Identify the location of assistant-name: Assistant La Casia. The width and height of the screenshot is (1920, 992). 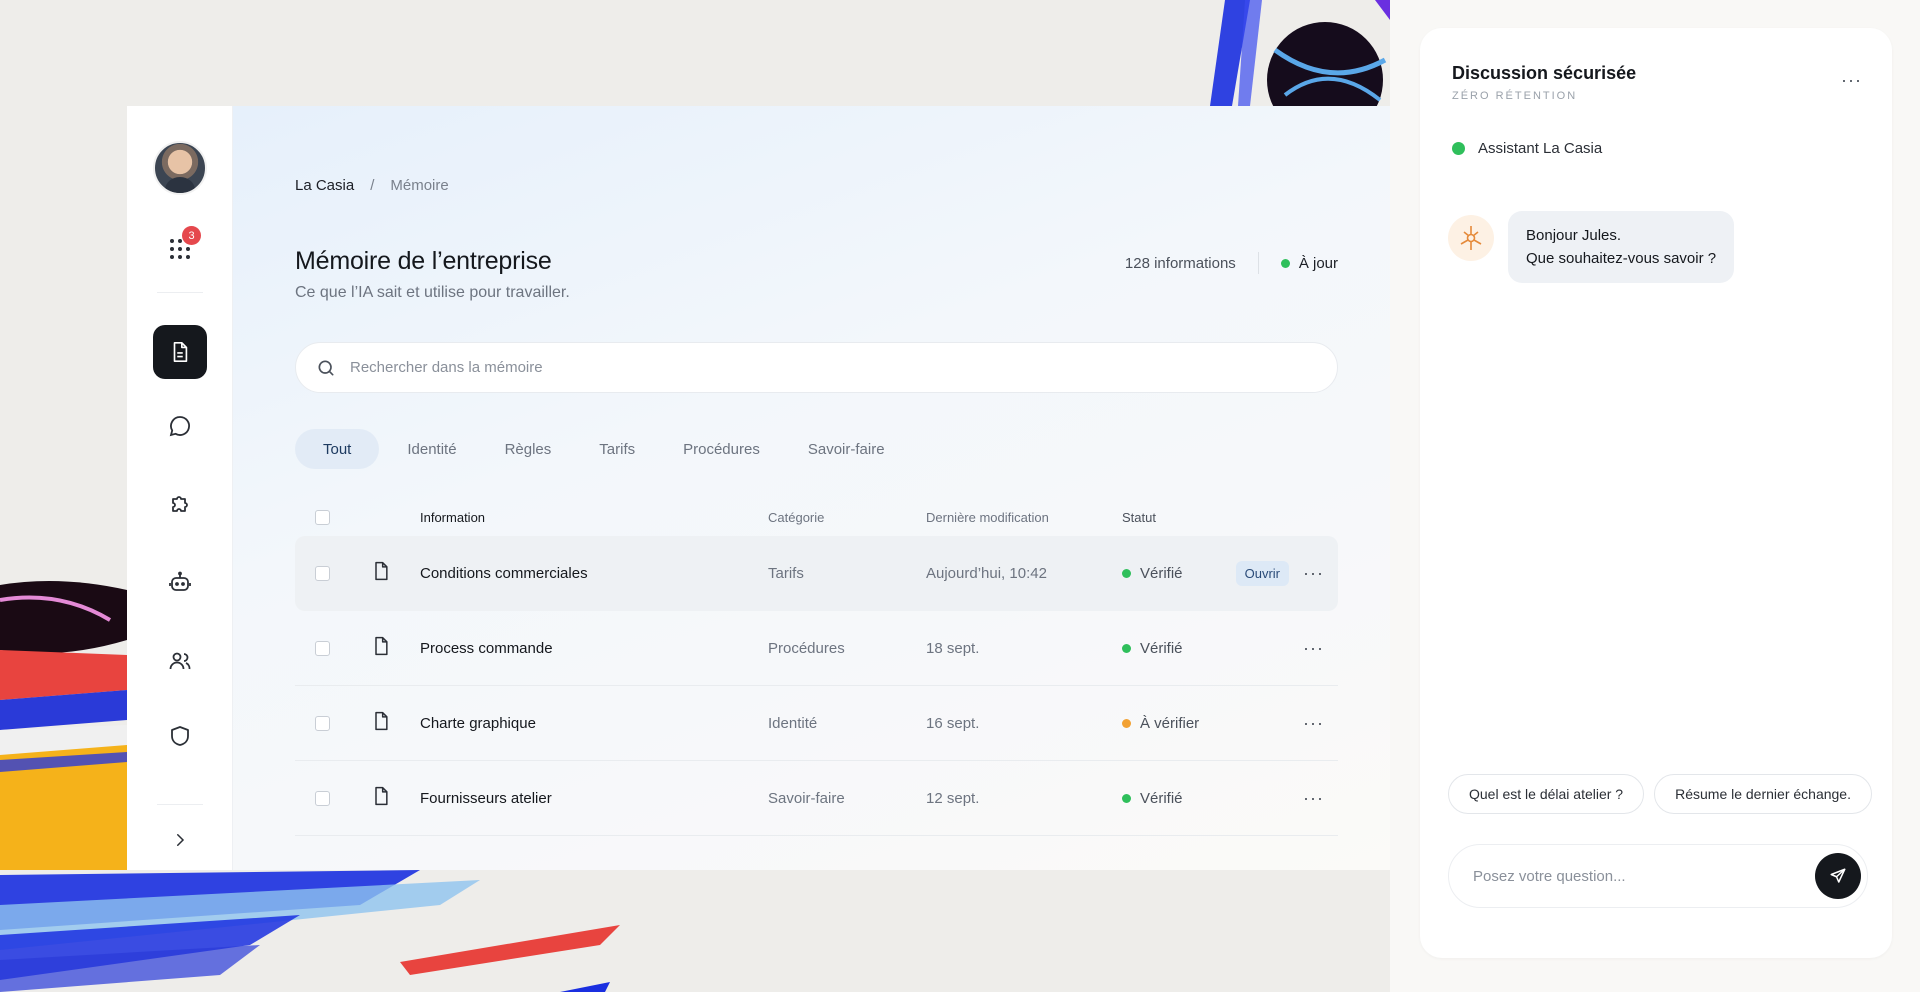
(1540, 148).